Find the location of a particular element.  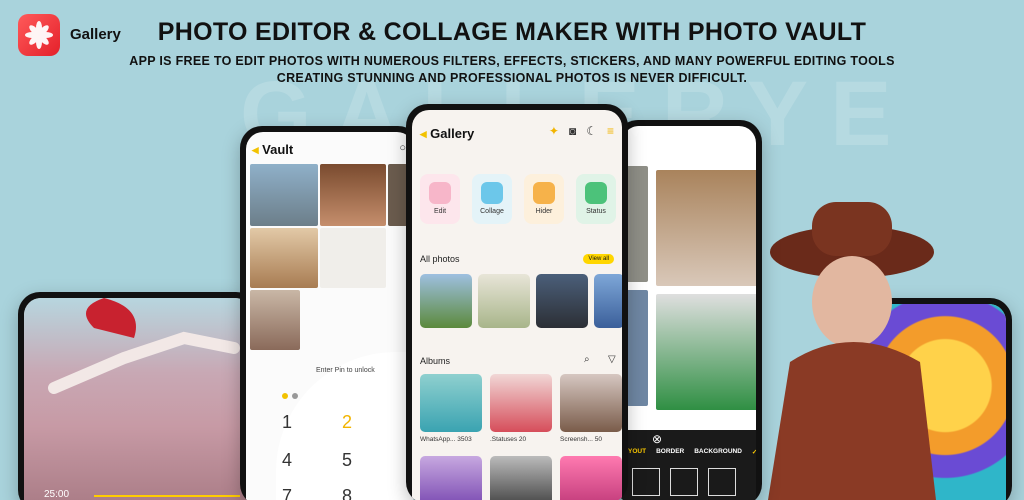

pin-prompt: Enter Pin to unlock is located at coordinates (345, 370).